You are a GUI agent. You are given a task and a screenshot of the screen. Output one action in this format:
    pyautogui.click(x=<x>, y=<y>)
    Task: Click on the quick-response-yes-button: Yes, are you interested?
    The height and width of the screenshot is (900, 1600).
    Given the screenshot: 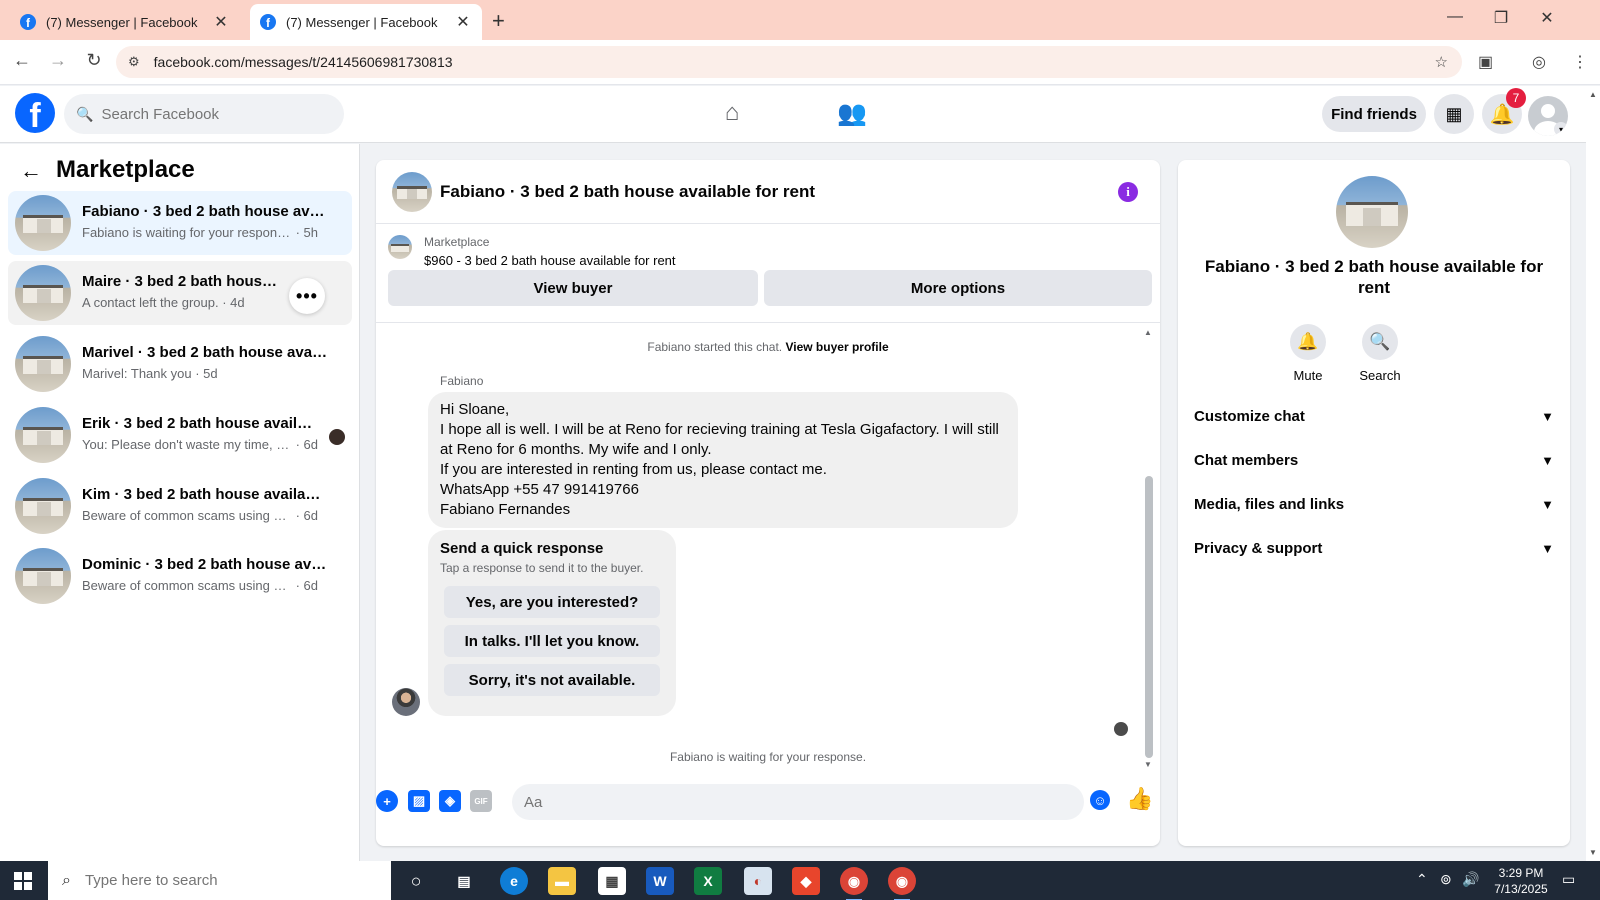 What is the action you would take?
    pyautogui.click(x=552, y=602)
    